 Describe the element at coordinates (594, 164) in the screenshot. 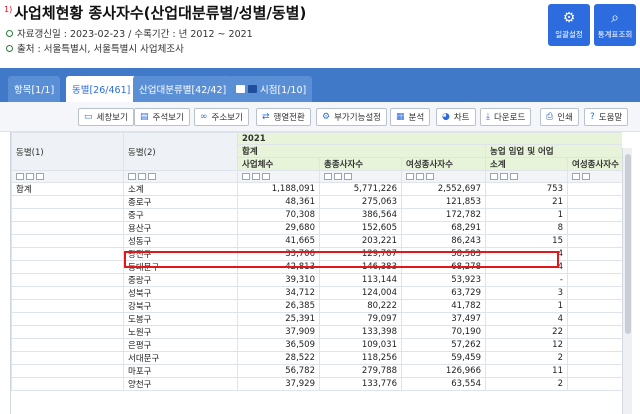

I see `col-header-agri-female: 여성종사자수` at that location.